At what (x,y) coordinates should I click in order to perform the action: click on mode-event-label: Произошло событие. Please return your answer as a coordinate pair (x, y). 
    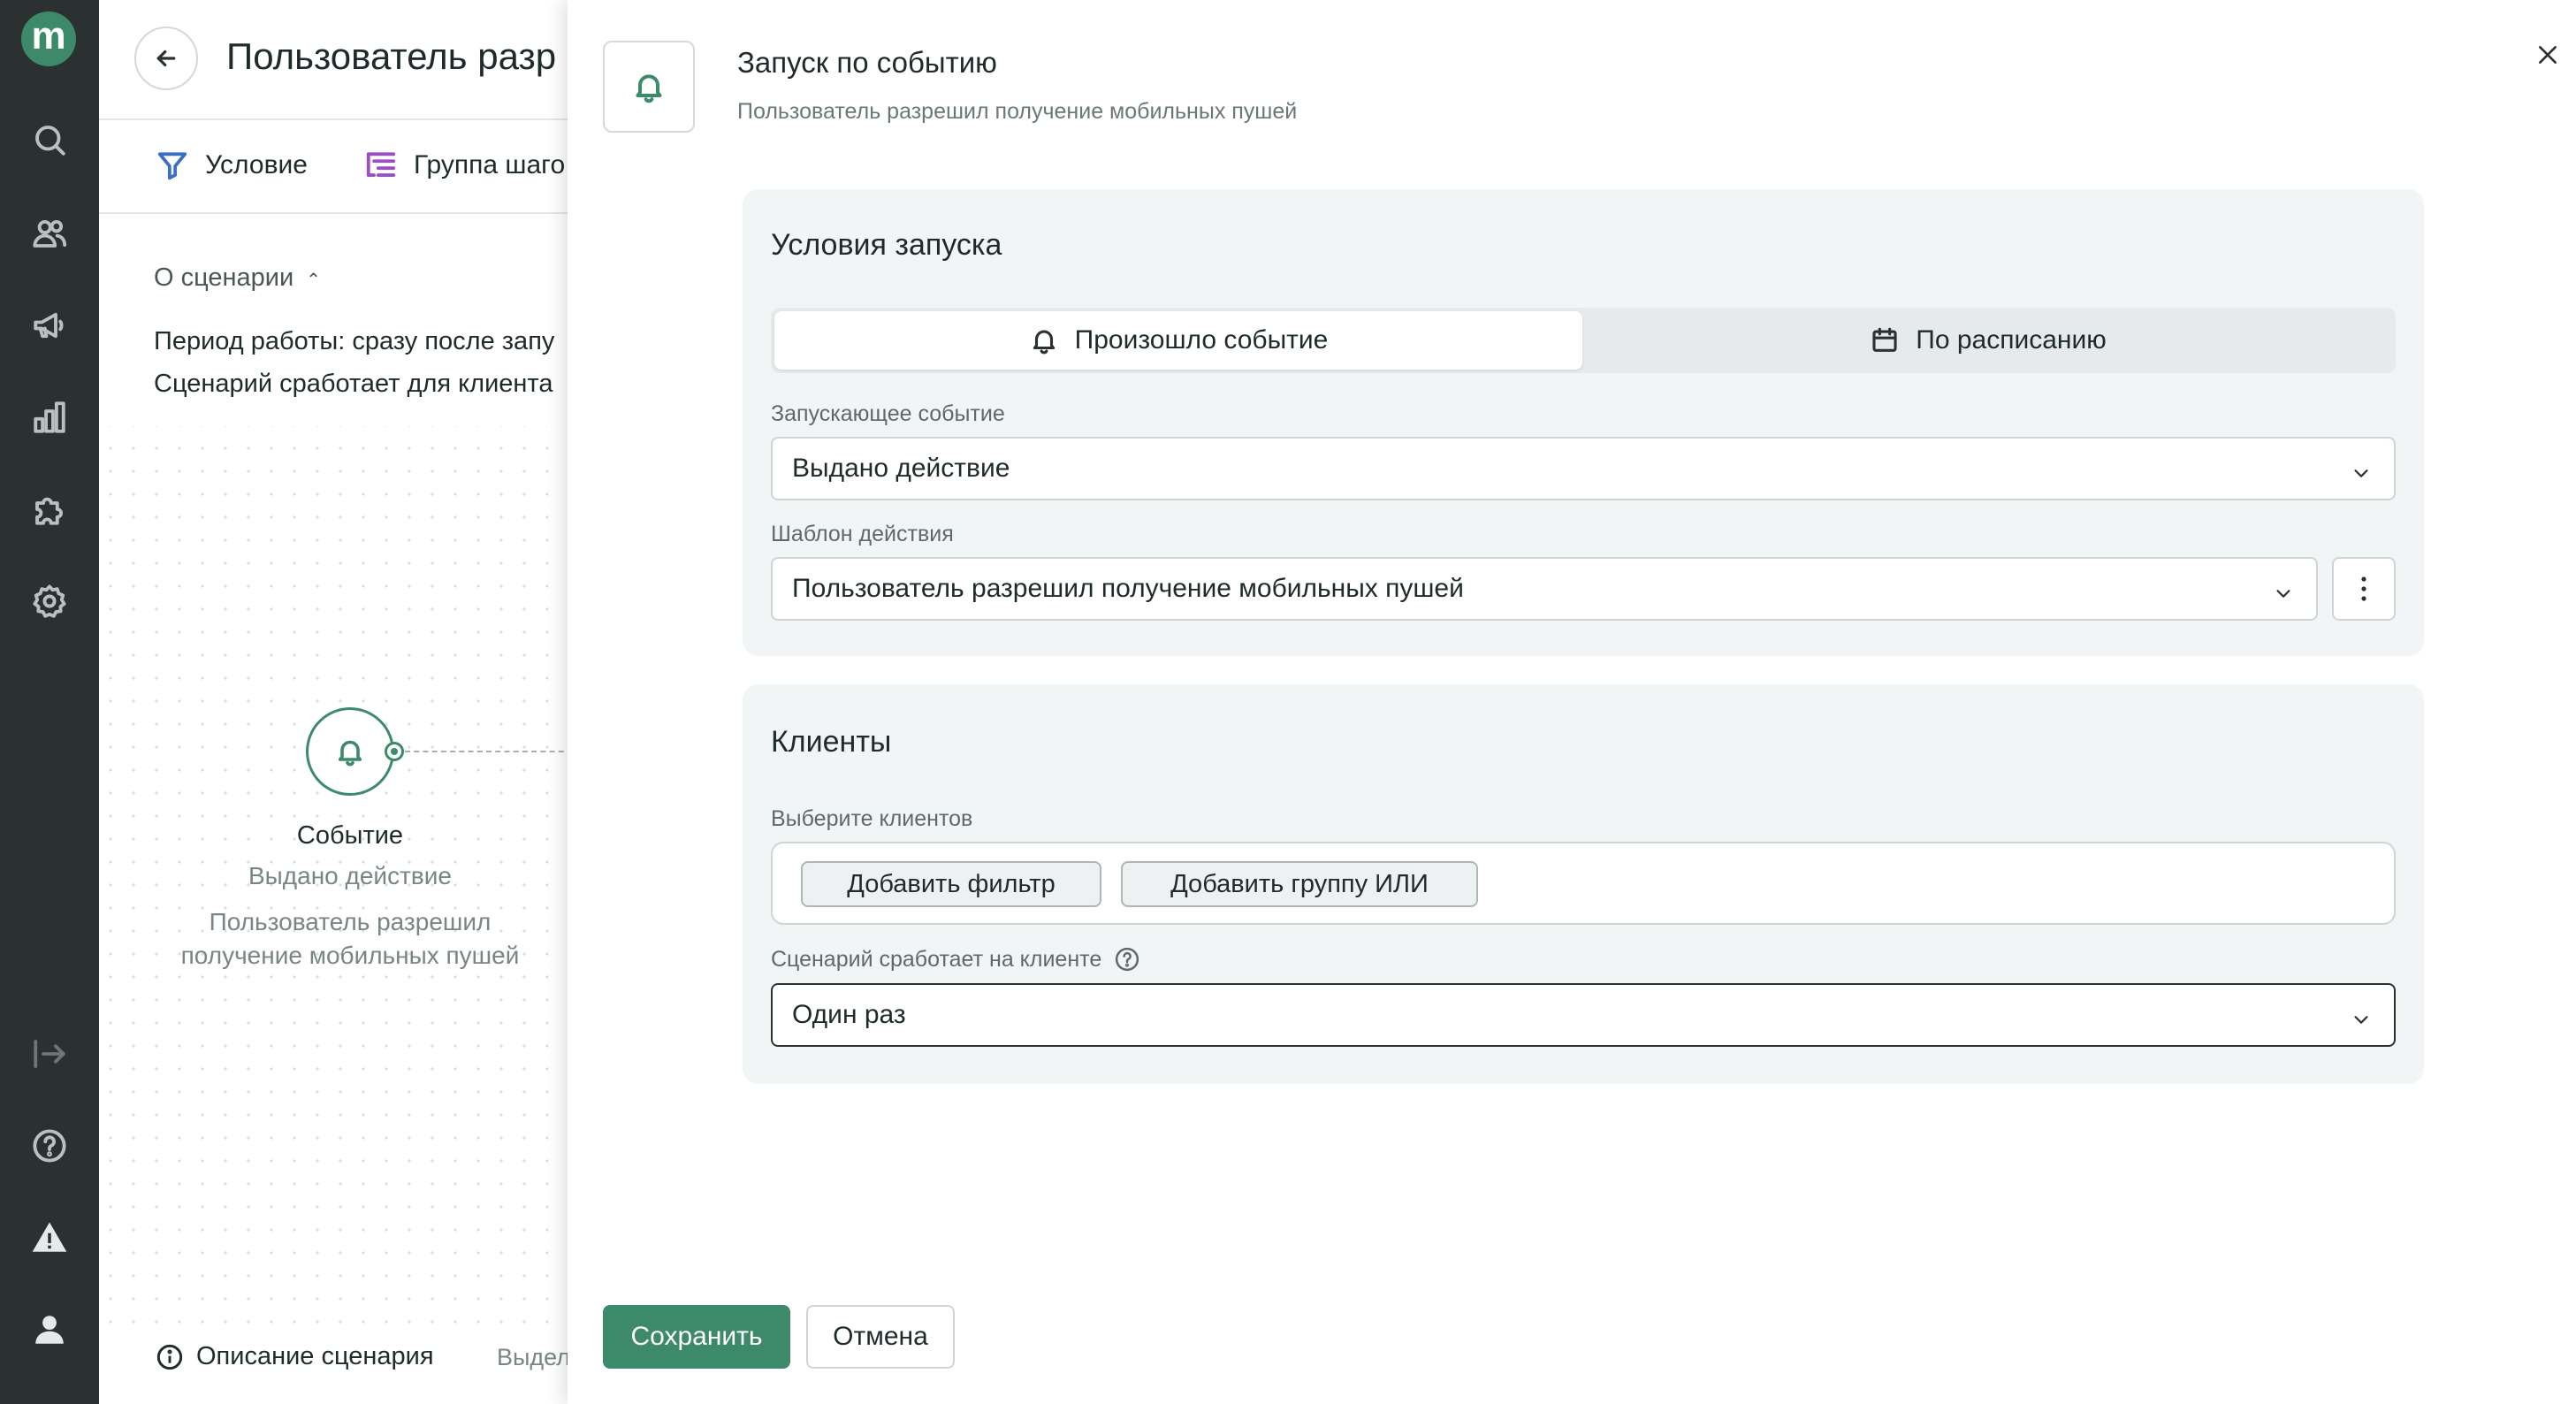
    Looking at the image, I should click on (1201, 340).